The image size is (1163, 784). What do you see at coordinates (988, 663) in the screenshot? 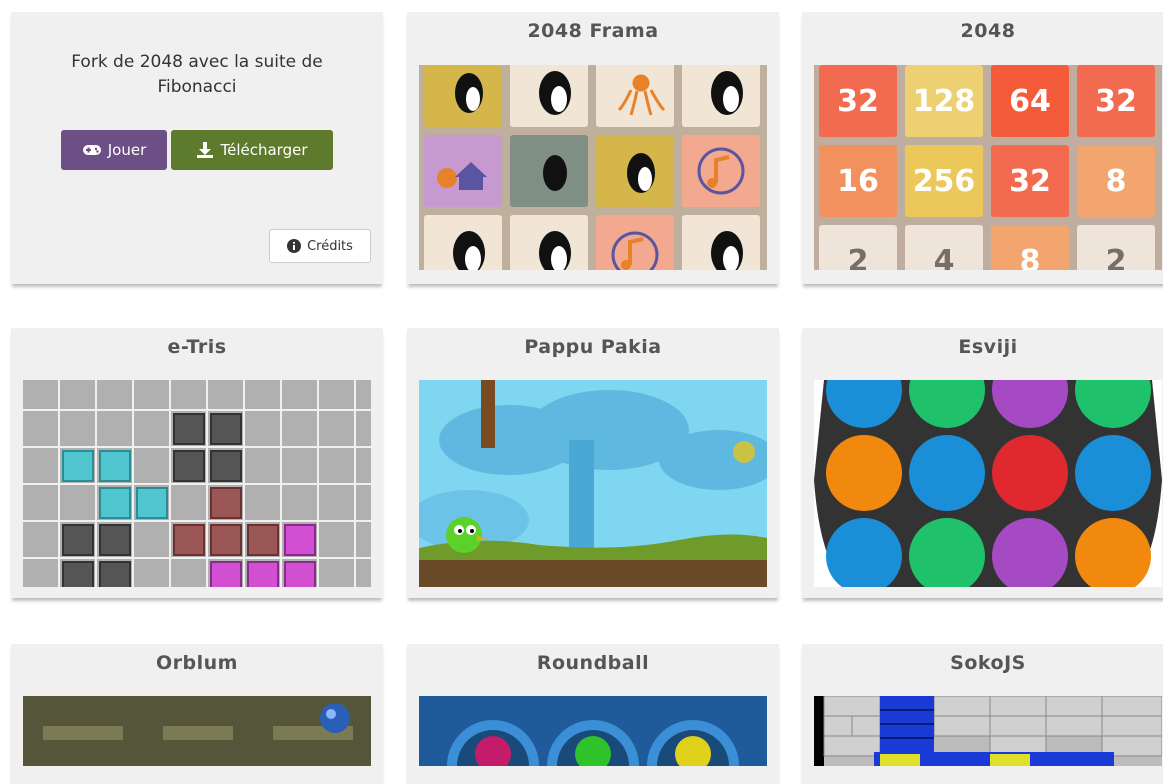
I see `game-title: SokoJS` at bounding box center [988, 663].